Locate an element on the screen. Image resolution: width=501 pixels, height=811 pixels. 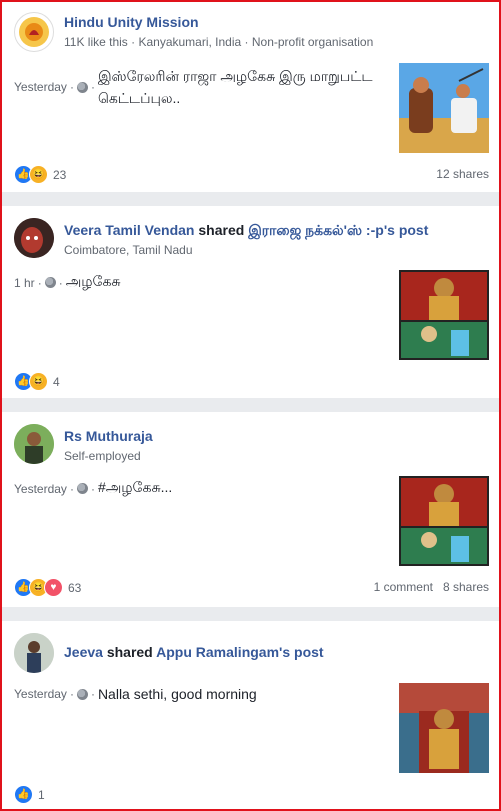
author-link: Veera Tamil Vendan is located at coordinates (129, 230).